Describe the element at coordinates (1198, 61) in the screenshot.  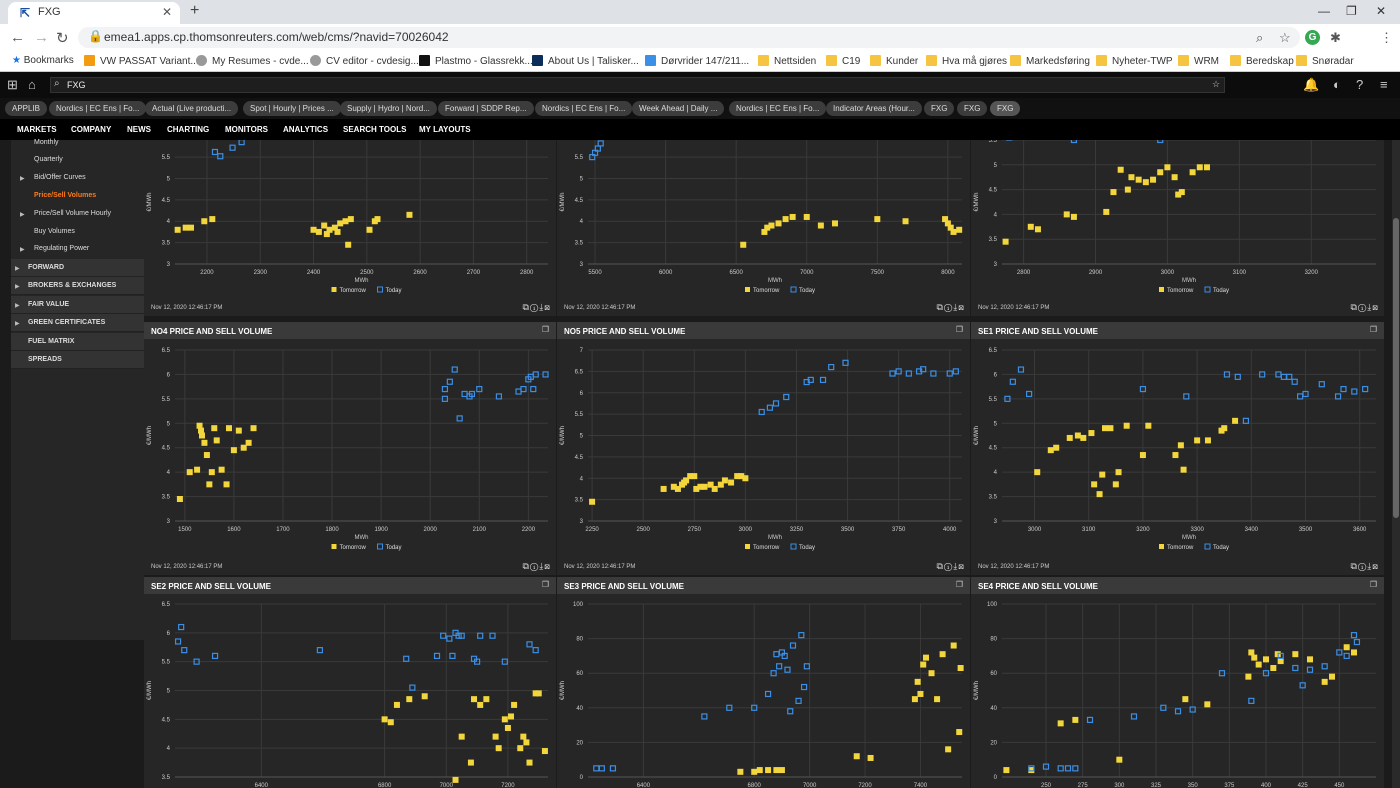
I see `bookmark-folder: WRM` at that location.